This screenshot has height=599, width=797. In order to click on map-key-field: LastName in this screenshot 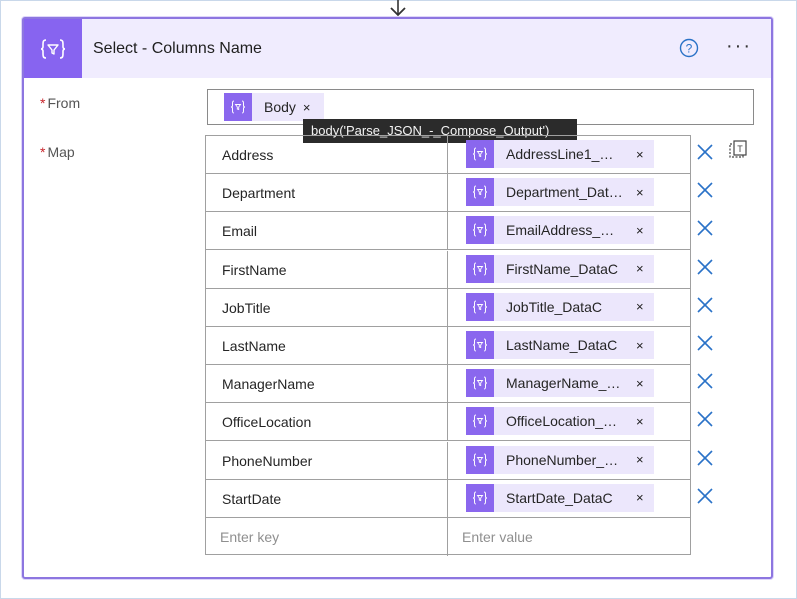, I will do `click(327, 346)`.